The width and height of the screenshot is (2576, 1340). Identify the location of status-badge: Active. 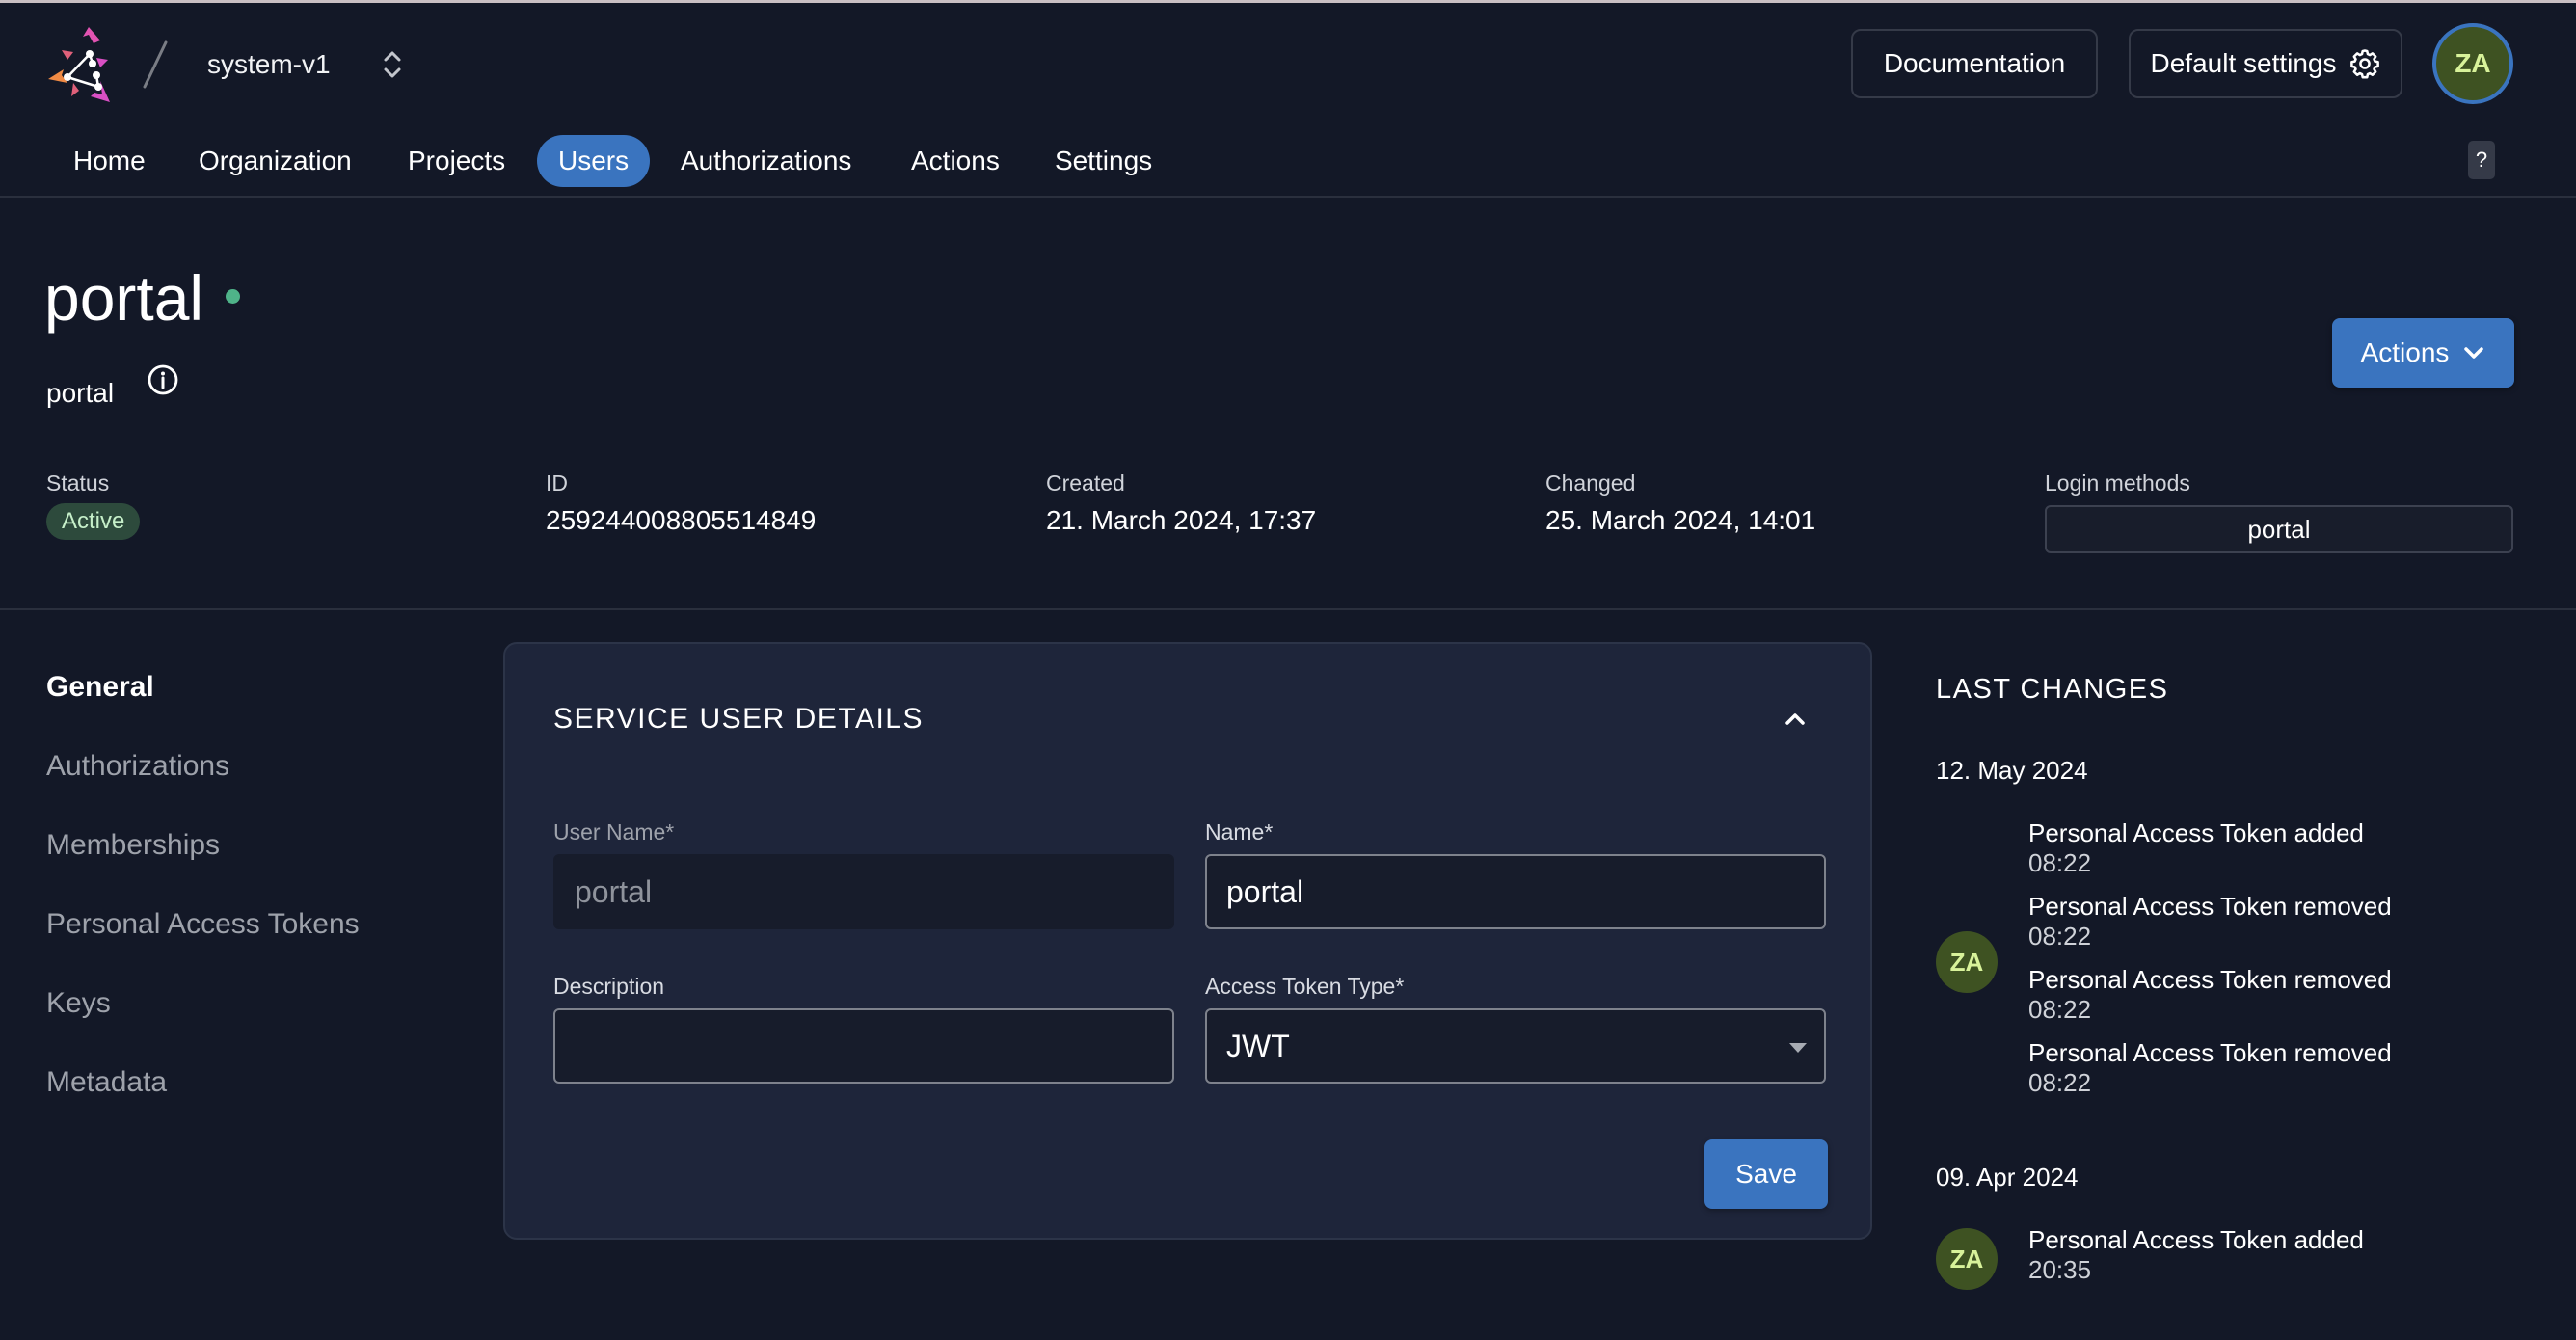
(94, 521).